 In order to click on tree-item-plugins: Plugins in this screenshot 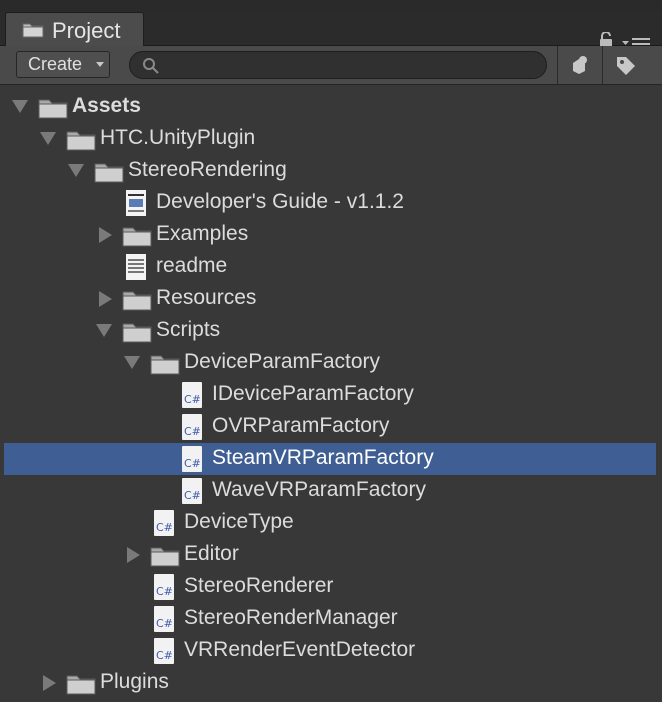, I will do `click(331, 683)`.